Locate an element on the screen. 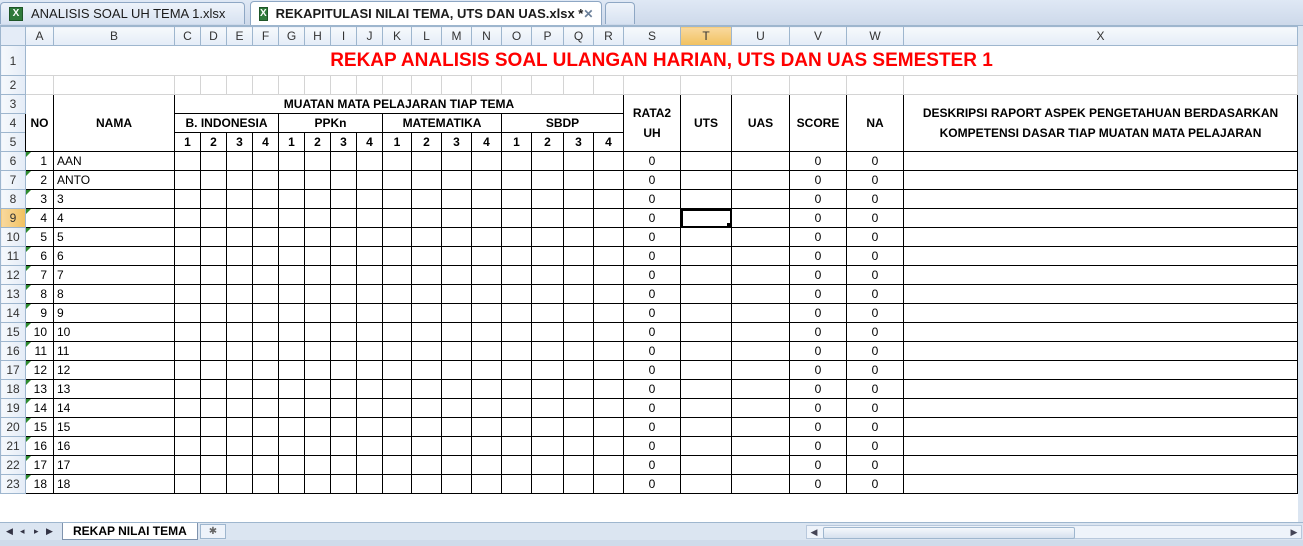  cell-no: 16 is located at coordinates (39, 446).